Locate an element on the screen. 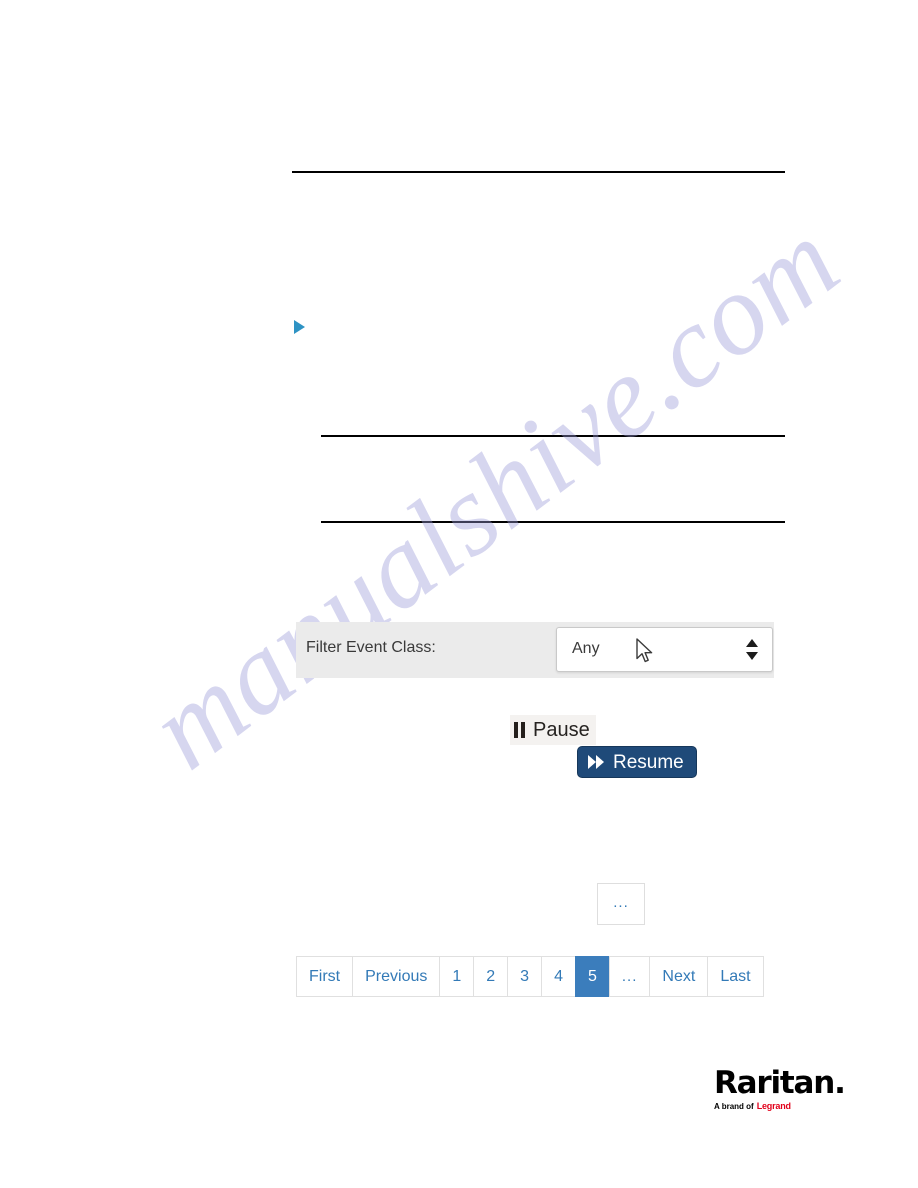 The image size is (918, 1188). pagination-cell-5: 5 is located at coordinates (591, 976).